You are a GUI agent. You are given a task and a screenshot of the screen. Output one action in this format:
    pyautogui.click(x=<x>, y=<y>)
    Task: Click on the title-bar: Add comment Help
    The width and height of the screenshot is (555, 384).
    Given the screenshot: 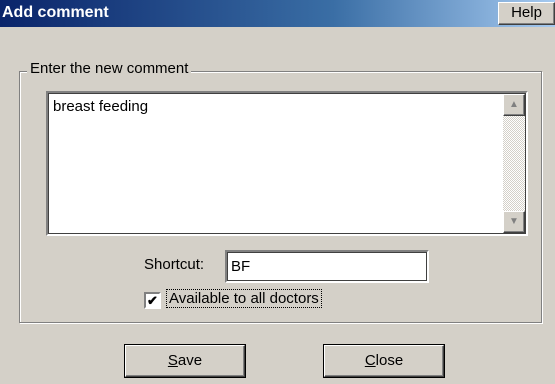 What is the action you would take?
    pyautogui.click(x=277, y=13)
    